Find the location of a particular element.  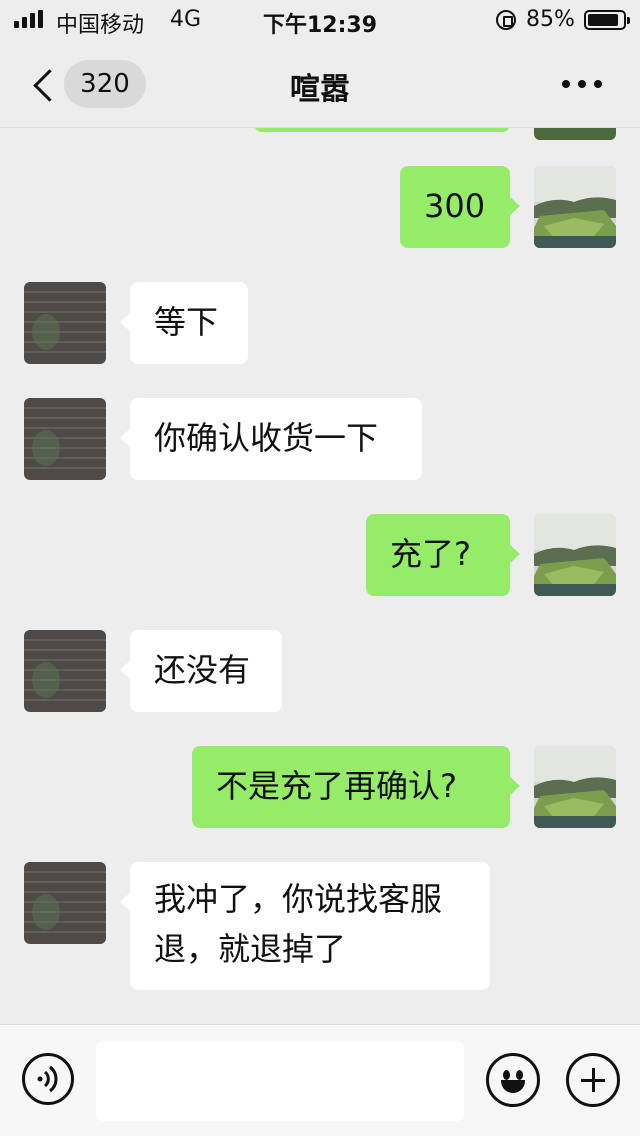

more-dots-icon is located at coordinates (585, 84).